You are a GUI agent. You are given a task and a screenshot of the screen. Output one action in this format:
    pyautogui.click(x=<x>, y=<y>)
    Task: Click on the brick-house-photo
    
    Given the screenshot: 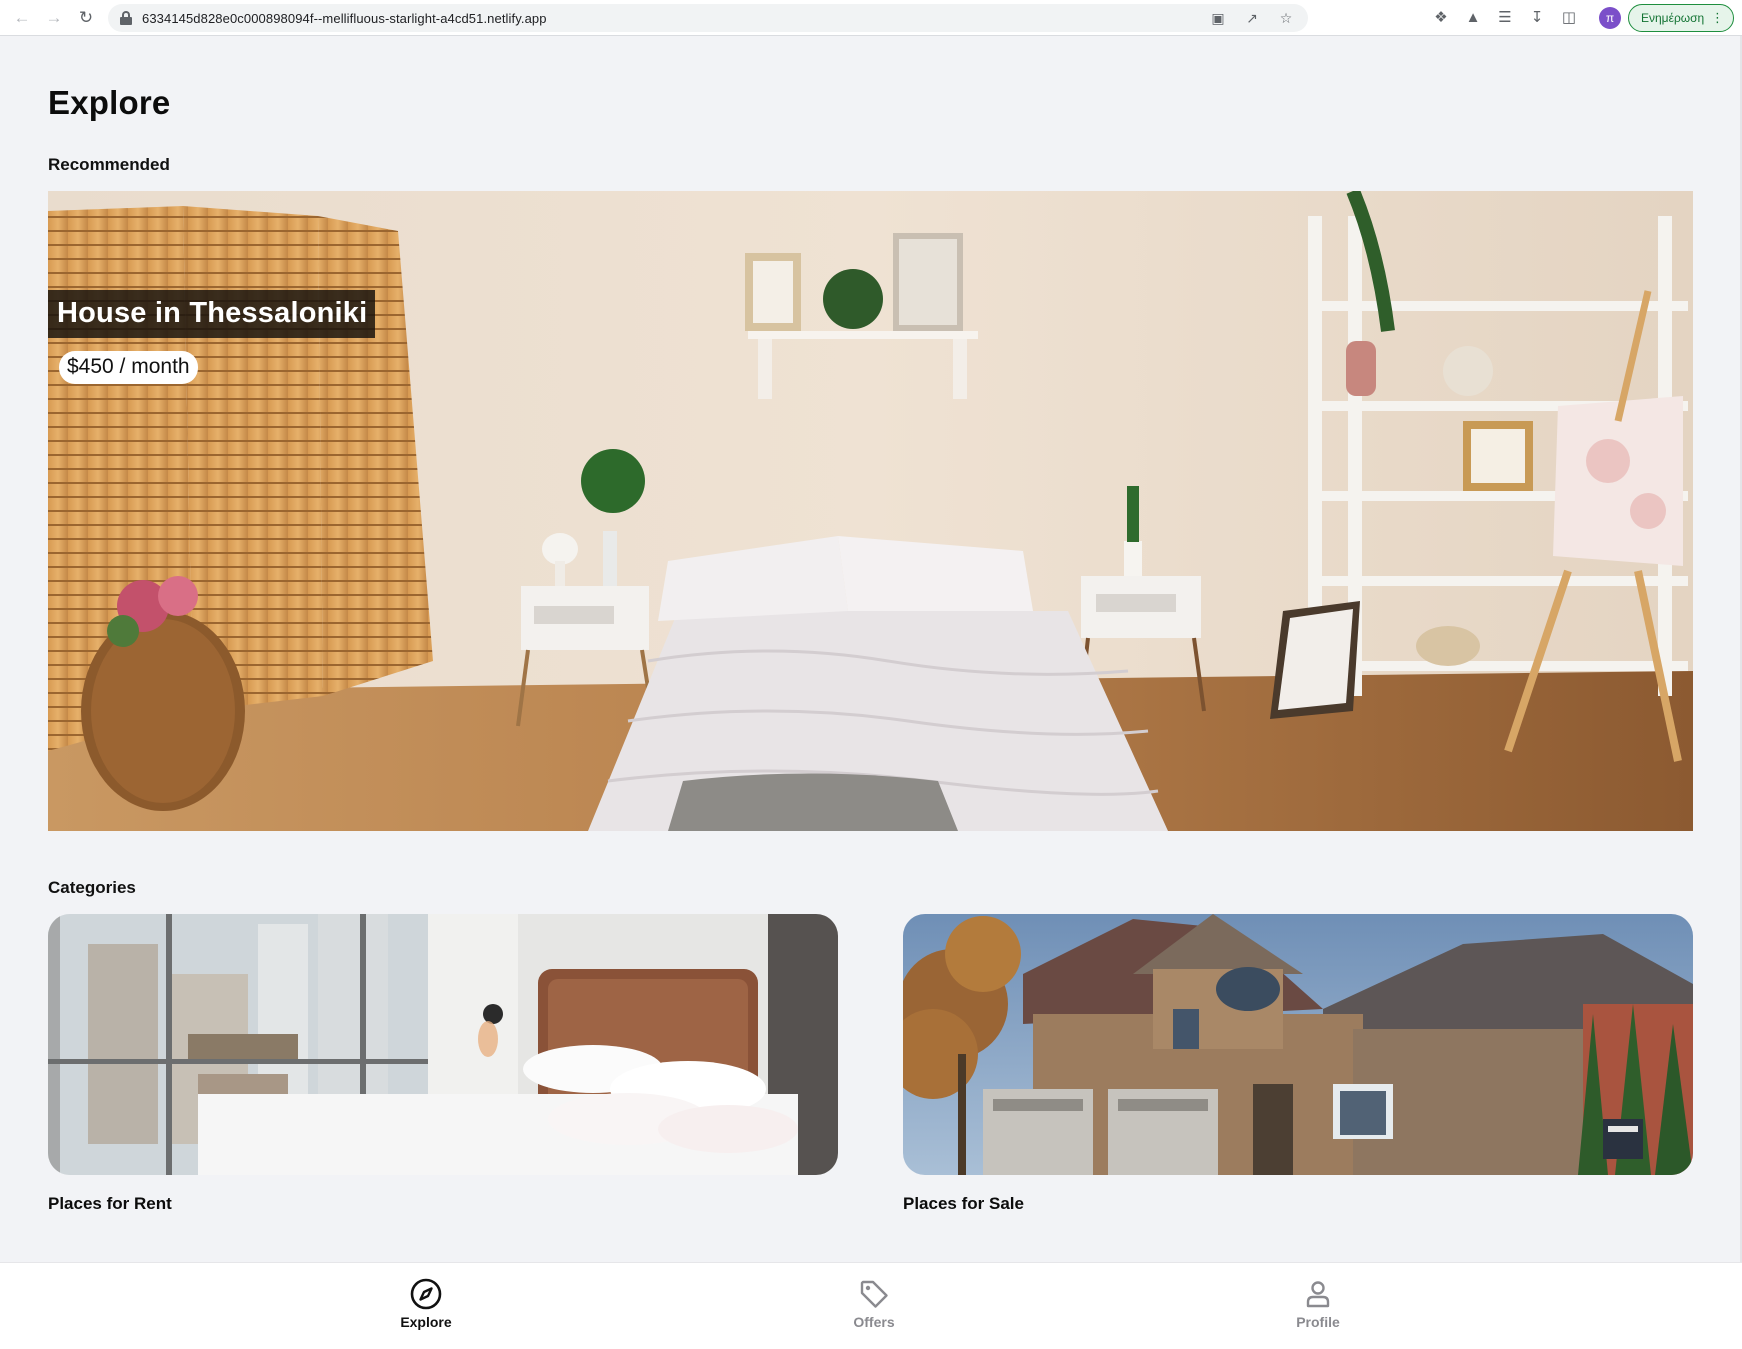 What is the action you would take?
    pyautogui.click(x=1298, y=1044)
    